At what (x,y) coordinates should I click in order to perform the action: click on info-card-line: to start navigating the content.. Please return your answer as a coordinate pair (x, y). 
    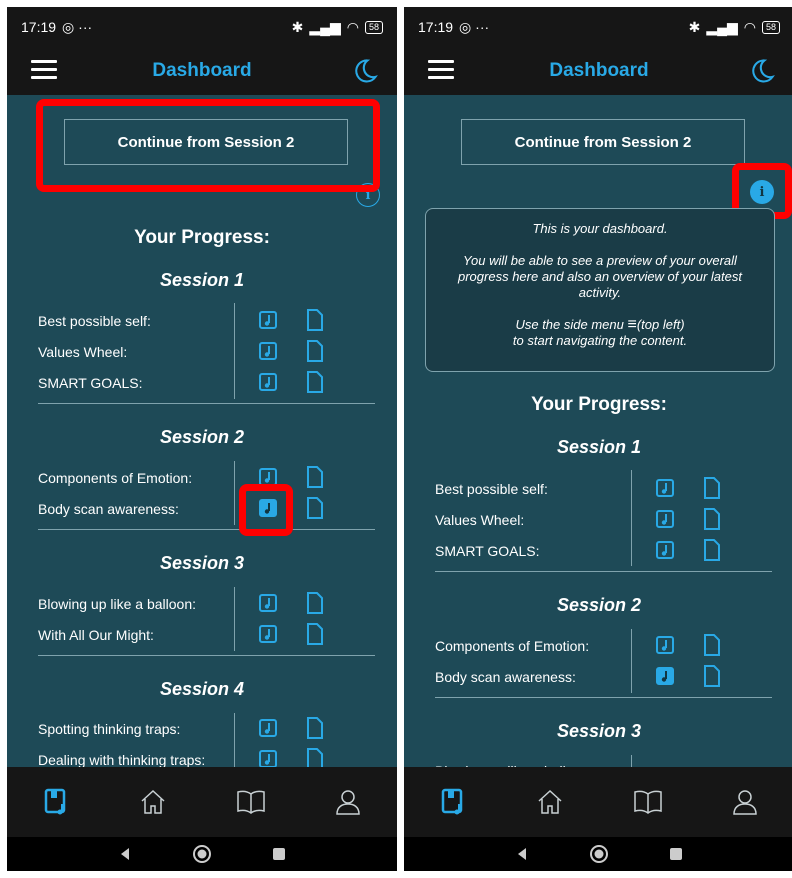
    Looking at the image, I should click on (600, 340).